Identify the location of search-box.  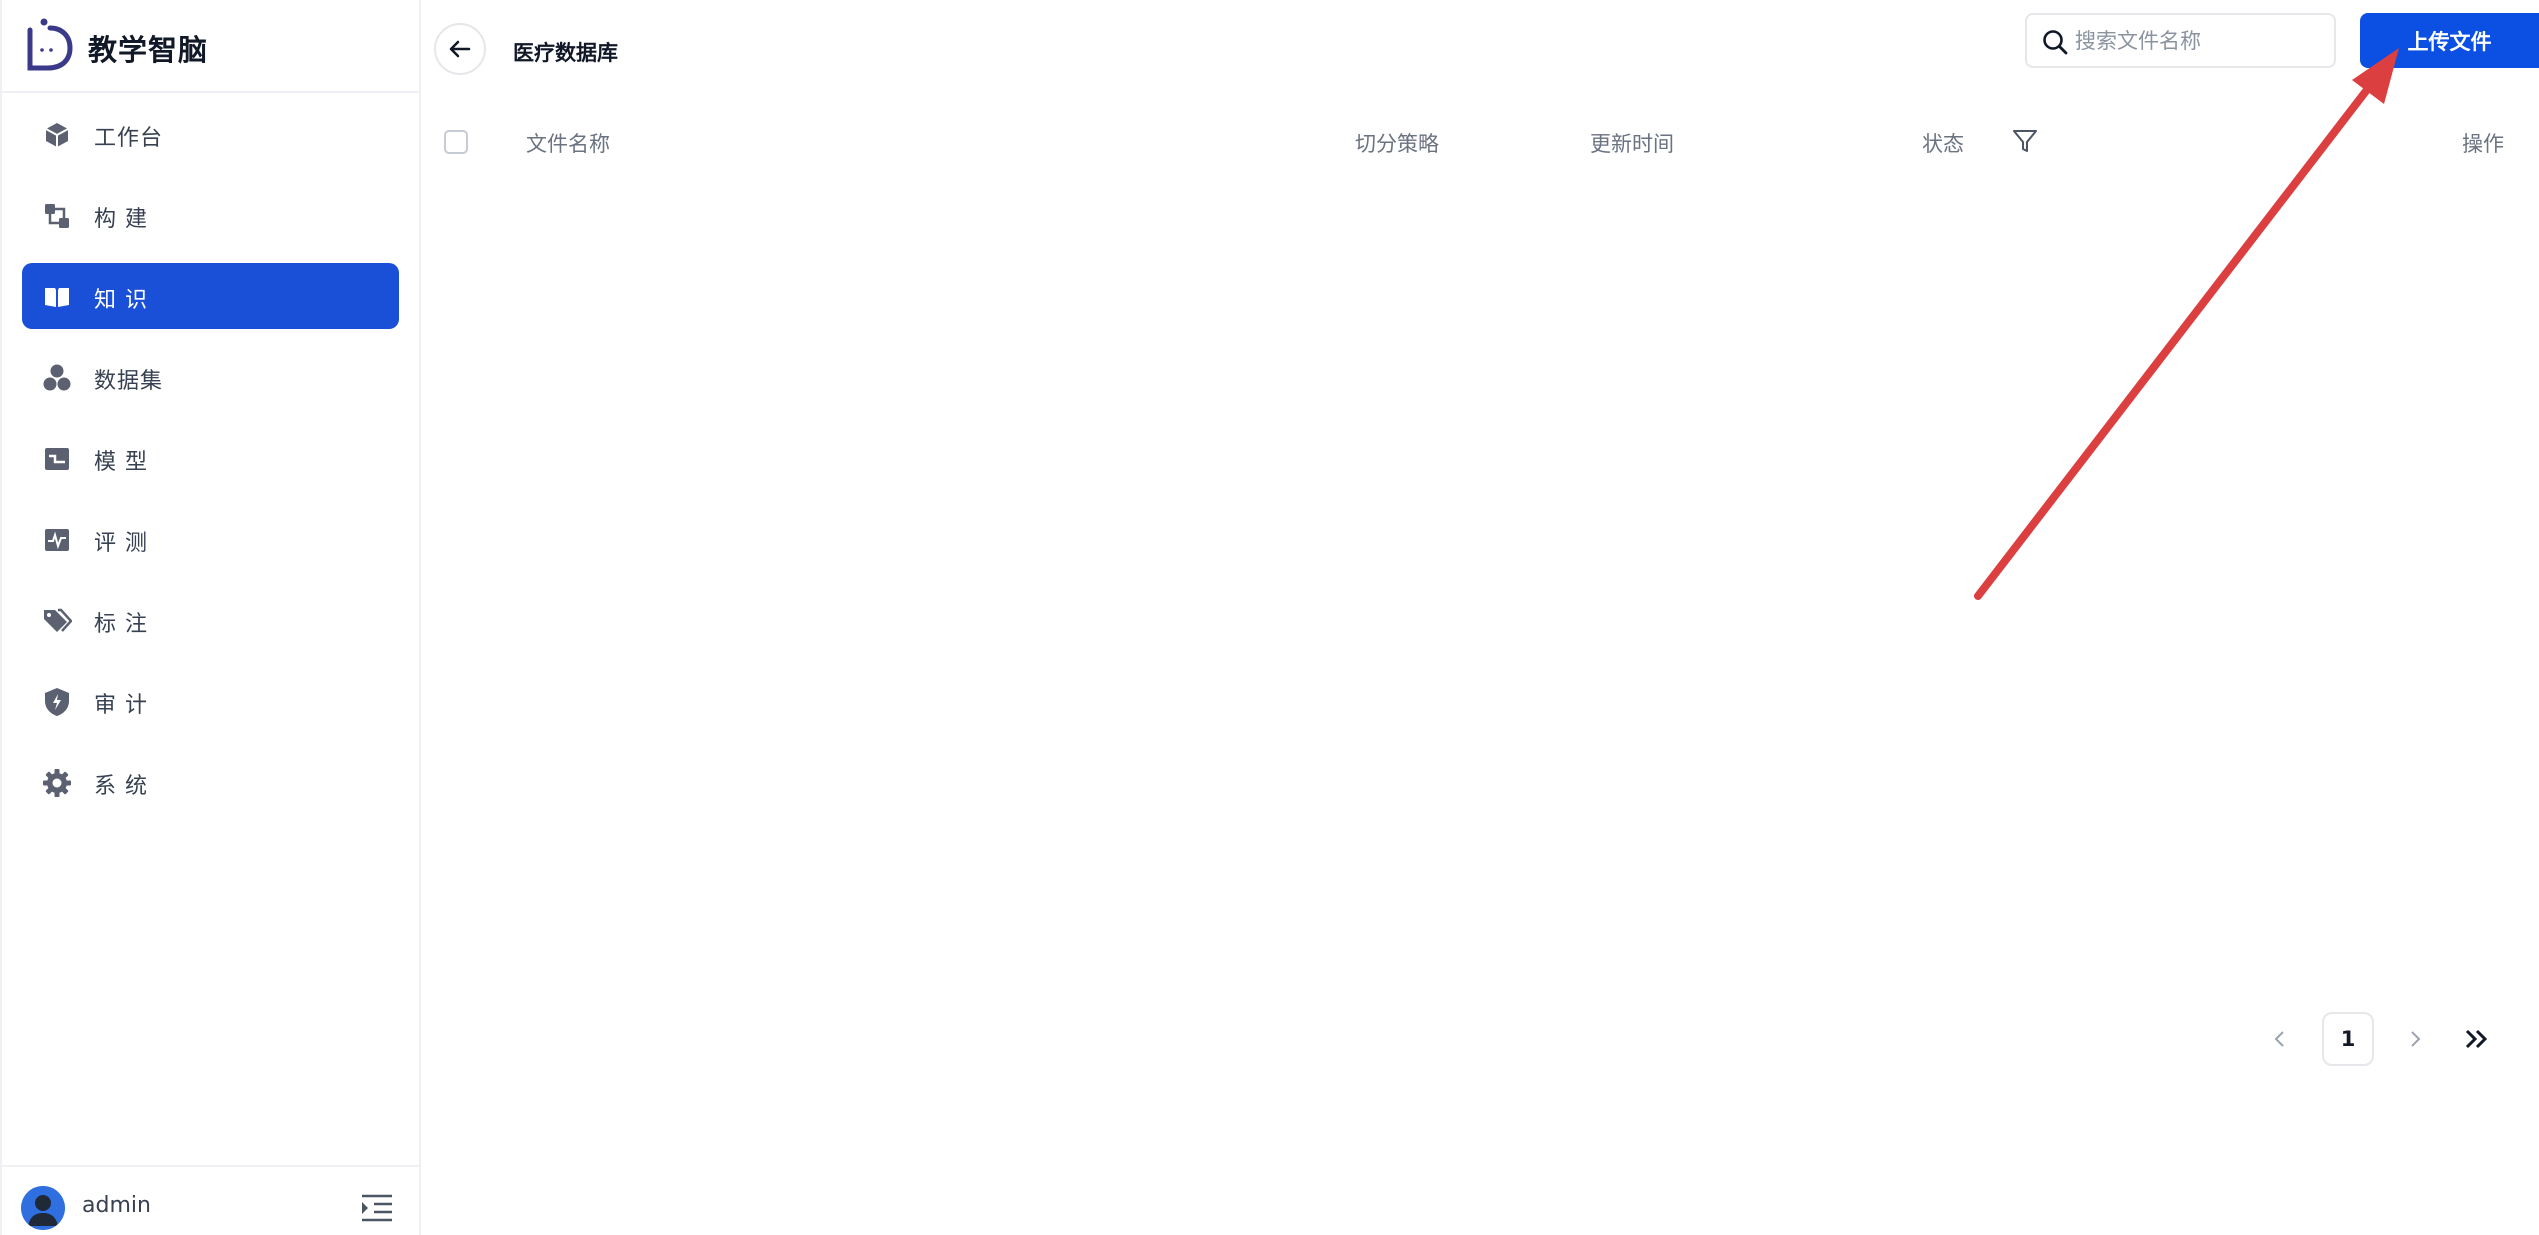
(2180, 40).